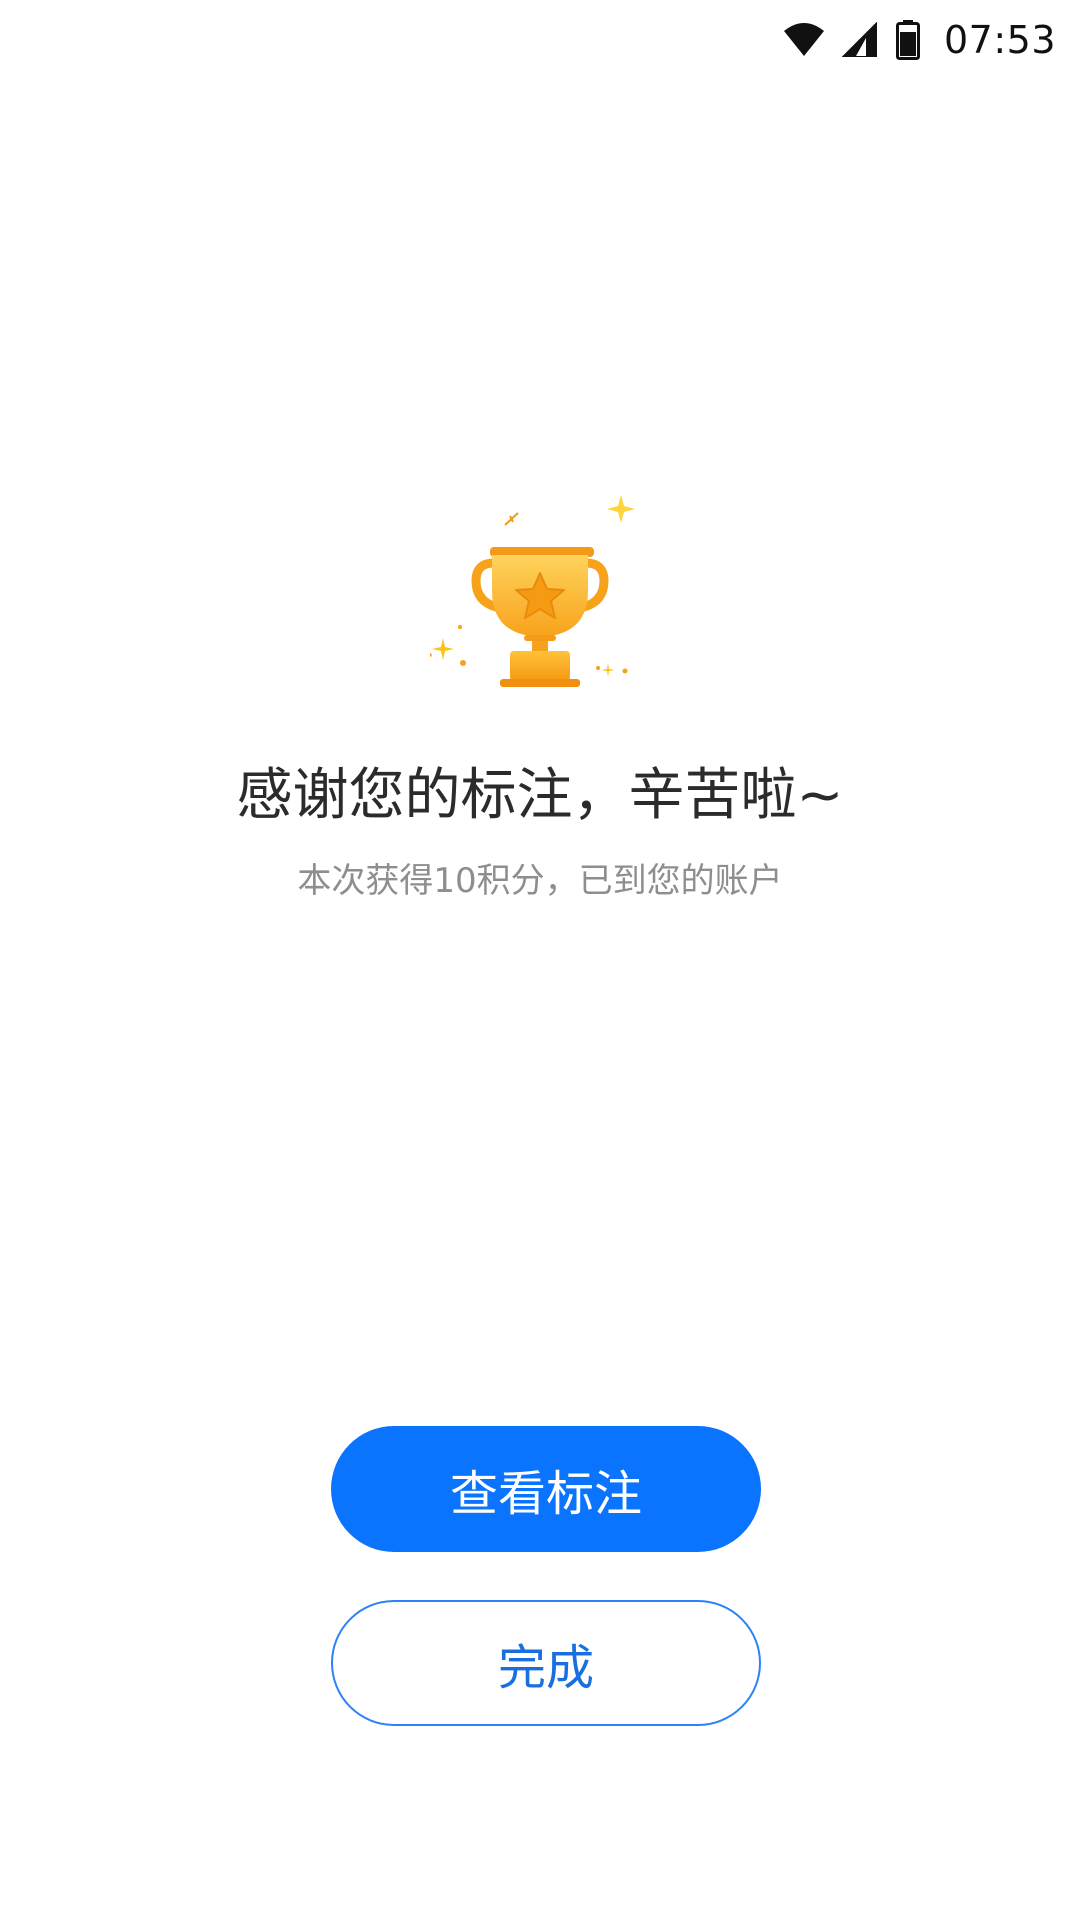 This screenshot has width=1080, height=1920. I want to click on done-button: 完成, so click(546, 1663).